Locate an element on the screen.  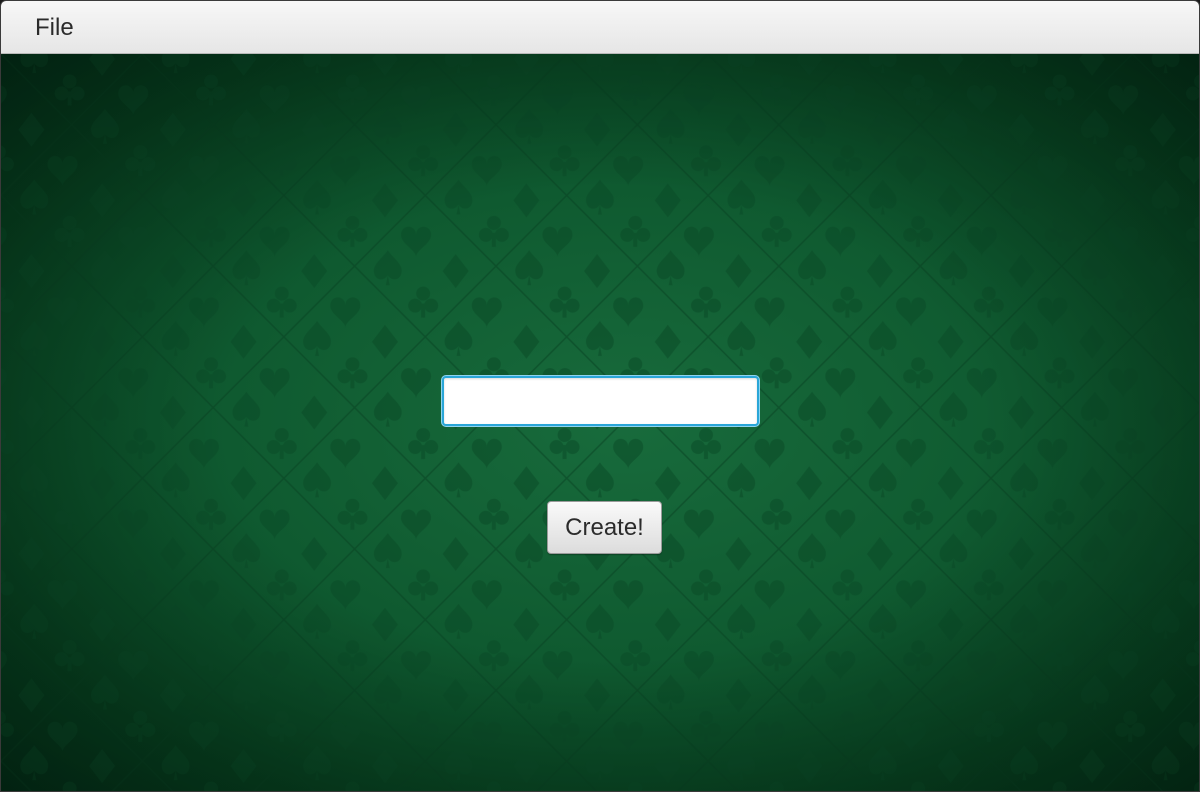
menu-bar: File is located at coordinates (600, 27).